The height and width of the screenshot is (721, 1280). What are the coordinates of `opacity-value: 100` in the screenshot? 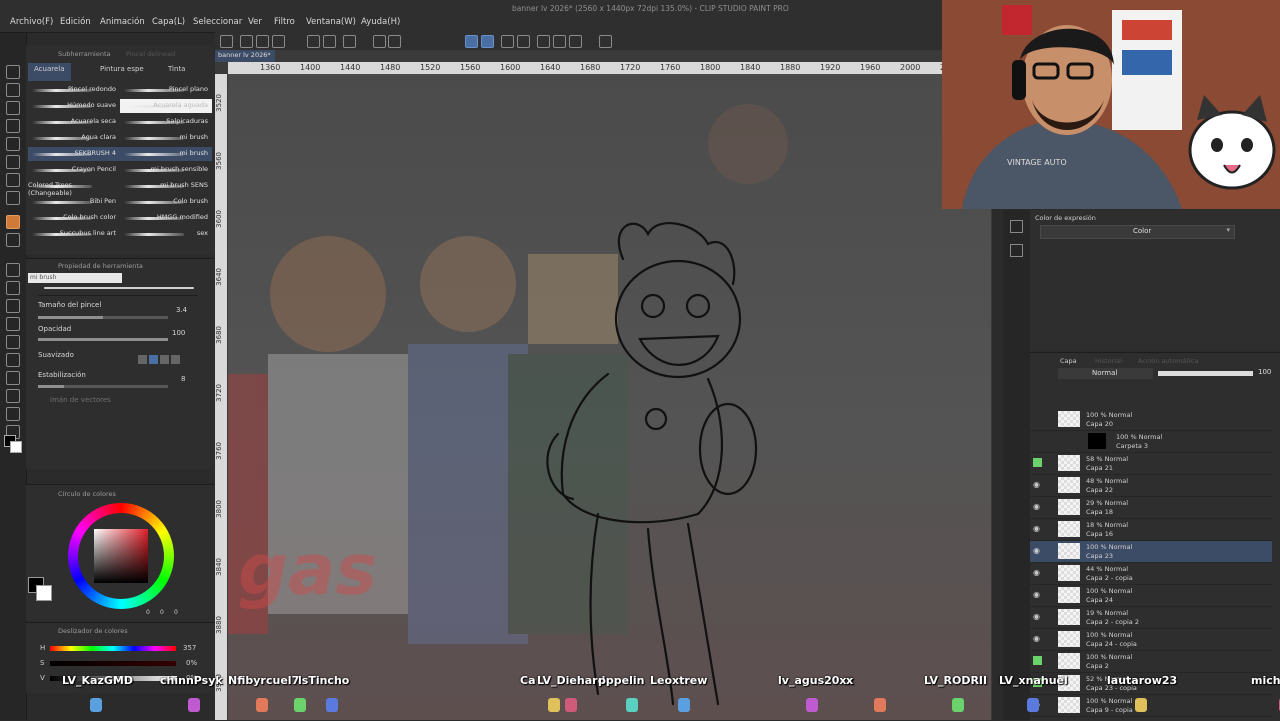 It's located at (178, 333).